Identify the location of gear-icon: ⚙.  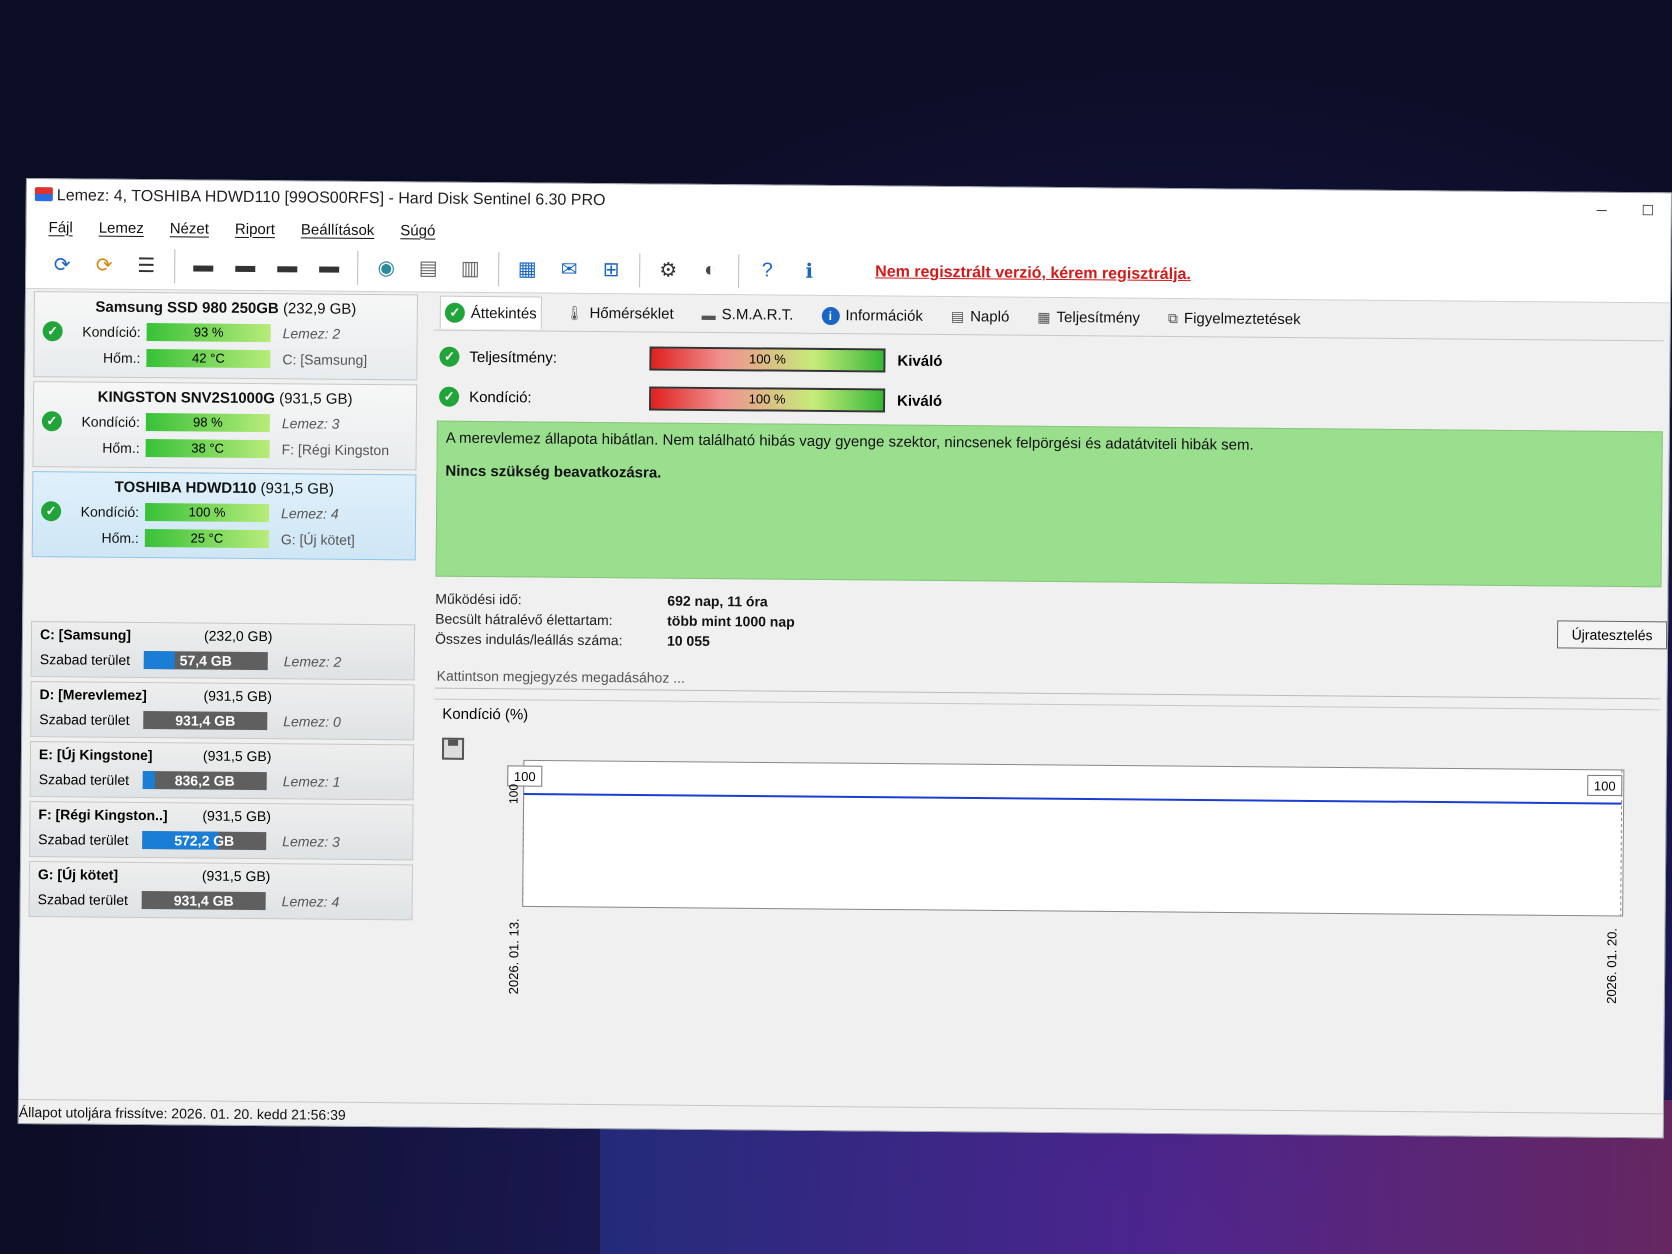
(668, 270).